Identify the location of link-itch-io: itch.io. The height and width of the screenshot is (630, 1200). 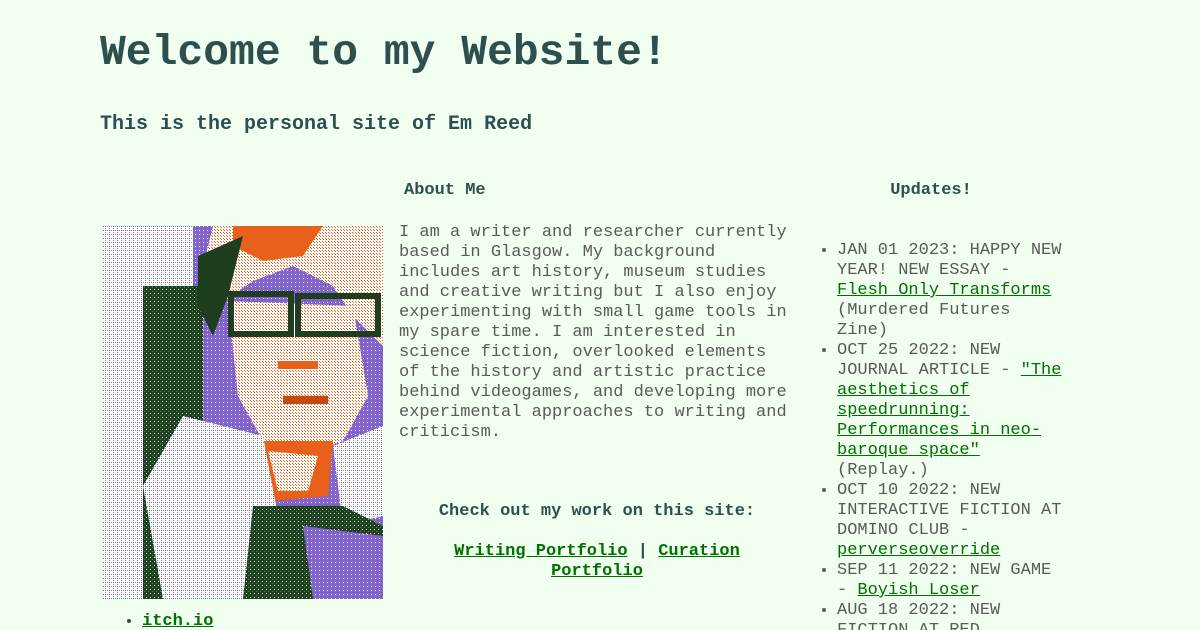
(177, 621).